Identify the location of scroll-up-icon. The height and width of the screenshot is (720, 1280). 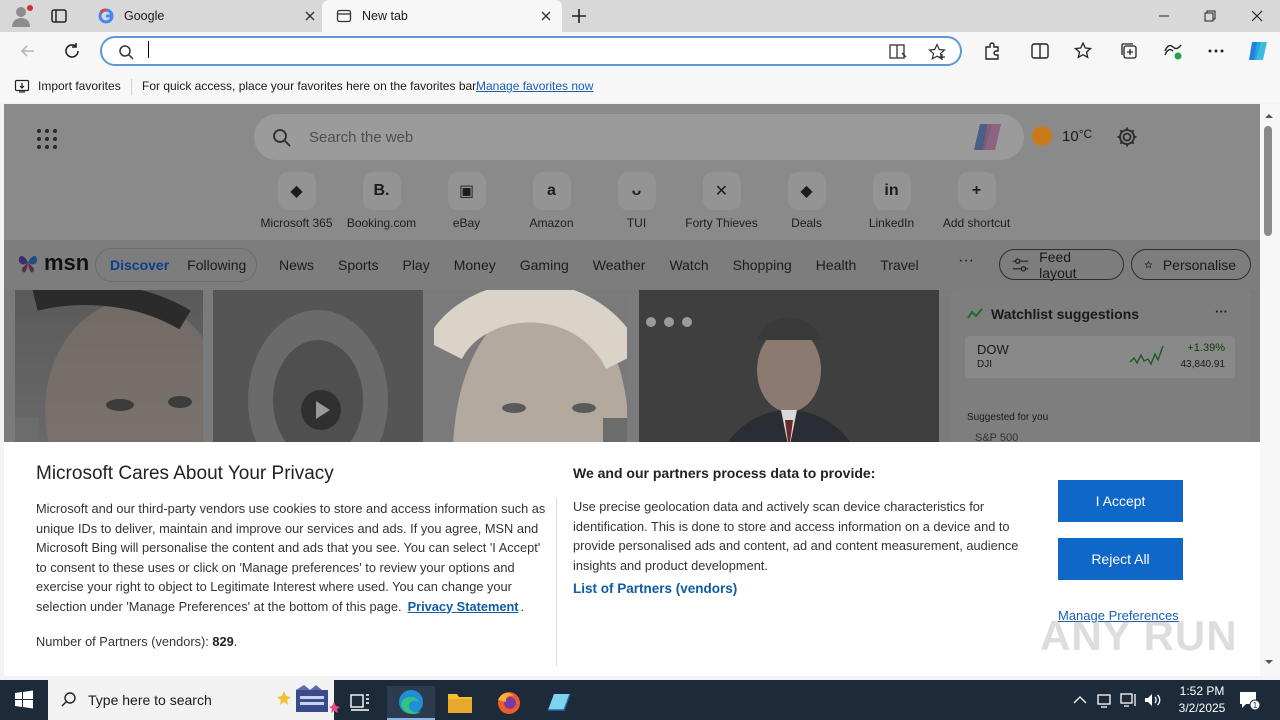
(1269, 116).